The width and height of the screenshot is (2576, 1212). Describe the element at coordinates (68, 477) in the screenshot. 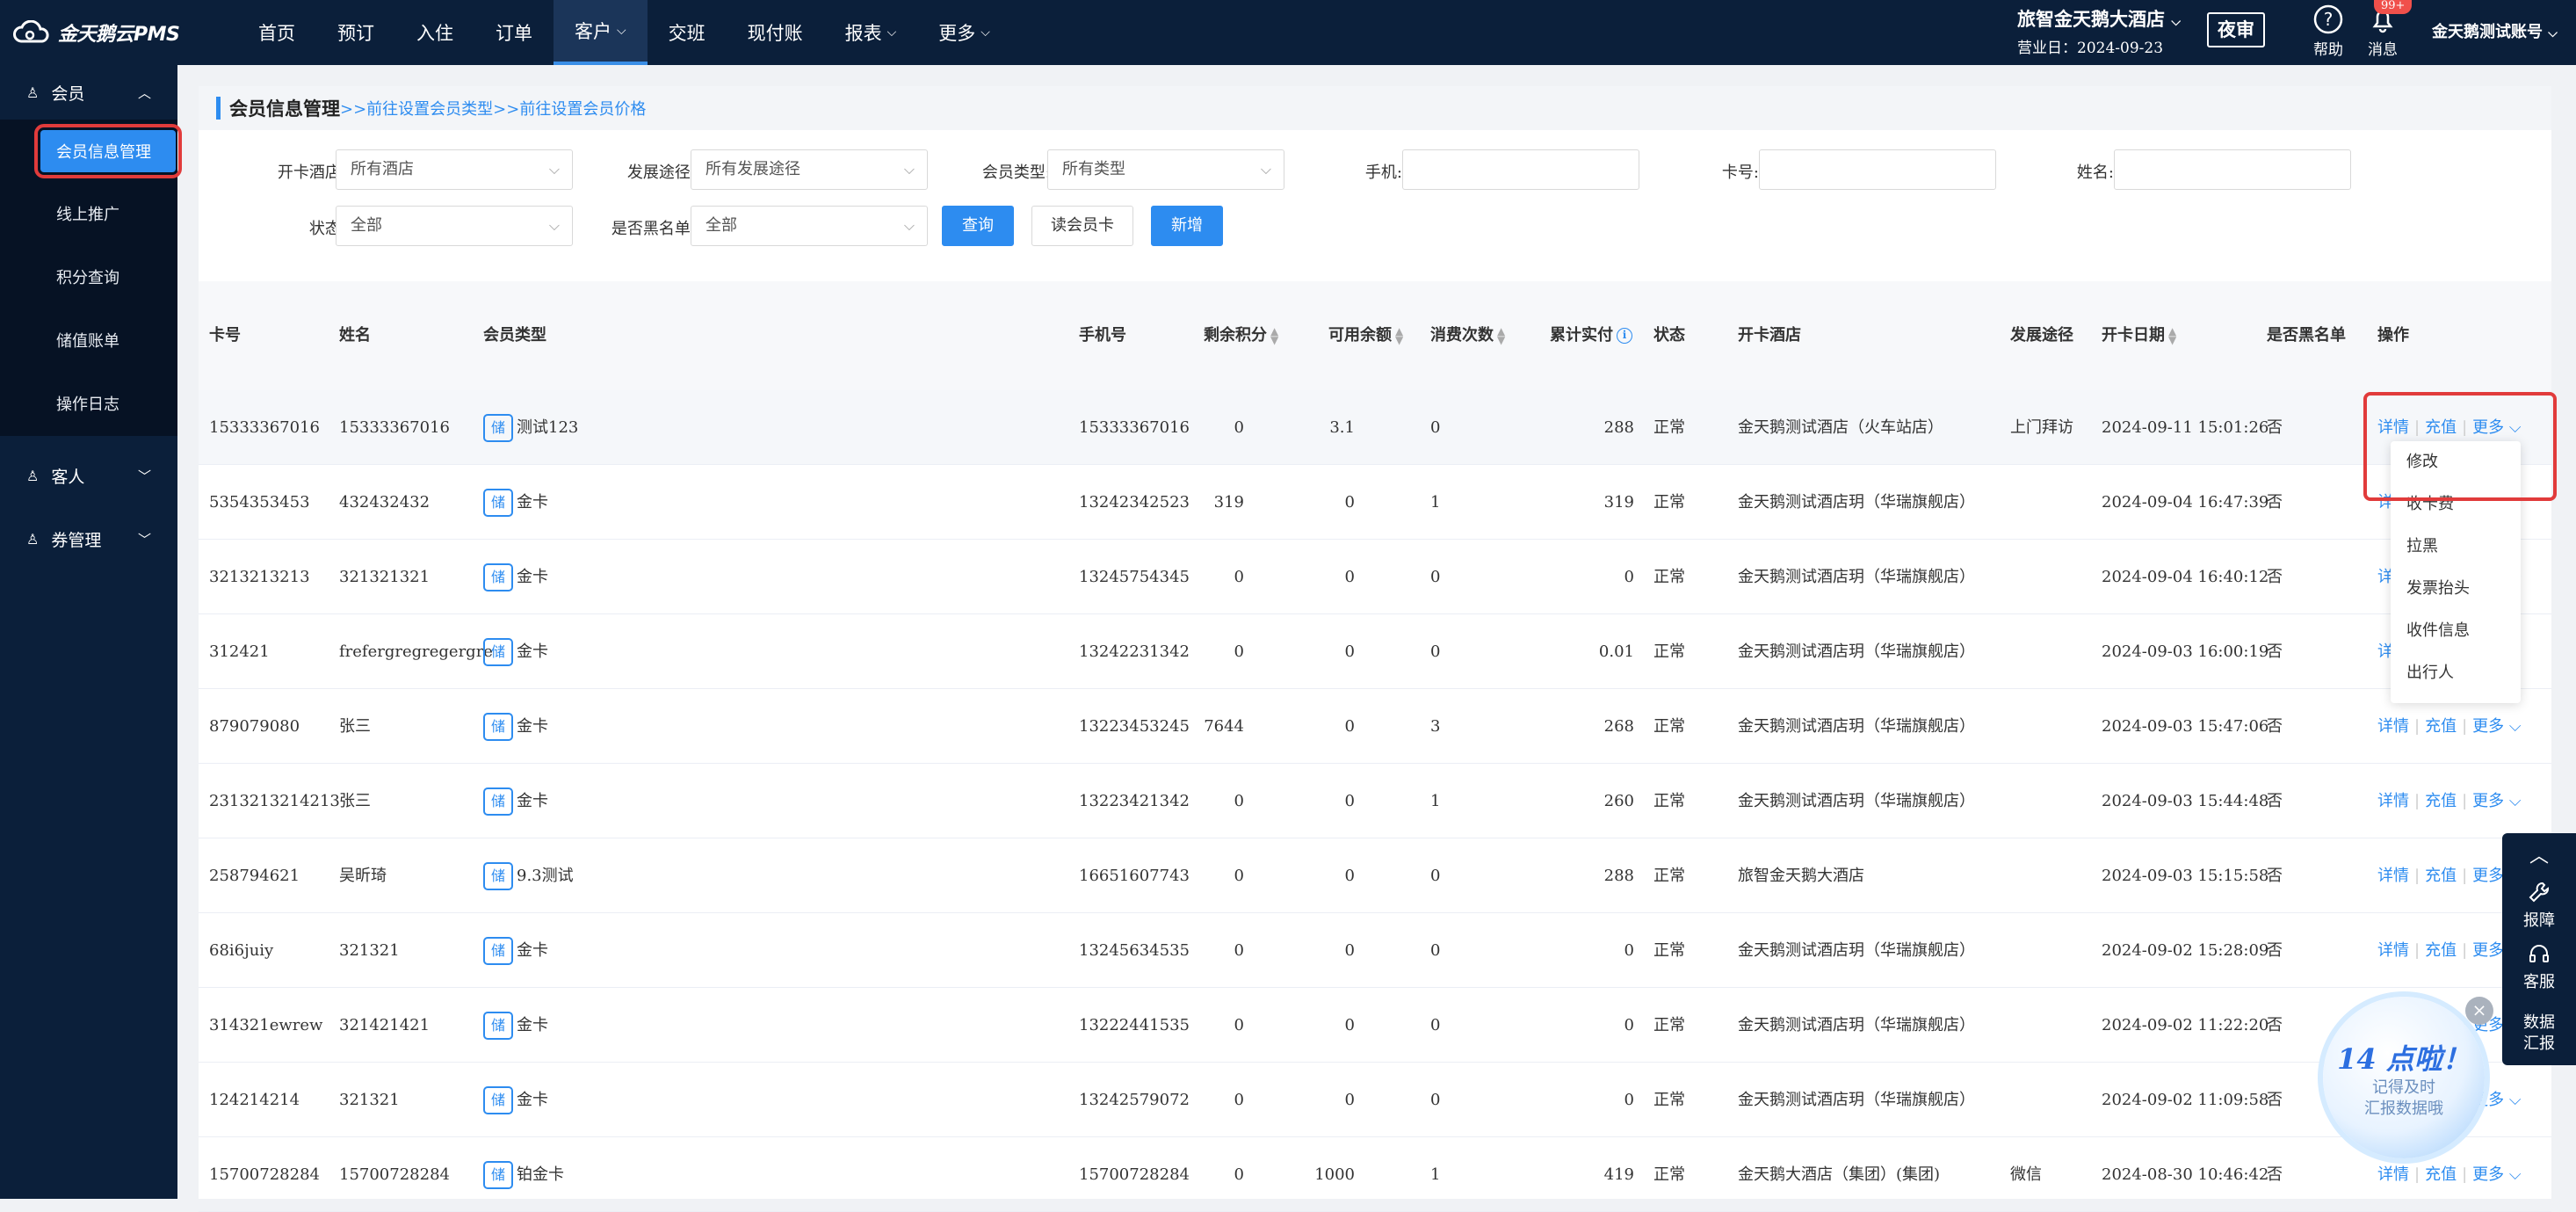

I see `sidebar-group-label: 客人` at that location.